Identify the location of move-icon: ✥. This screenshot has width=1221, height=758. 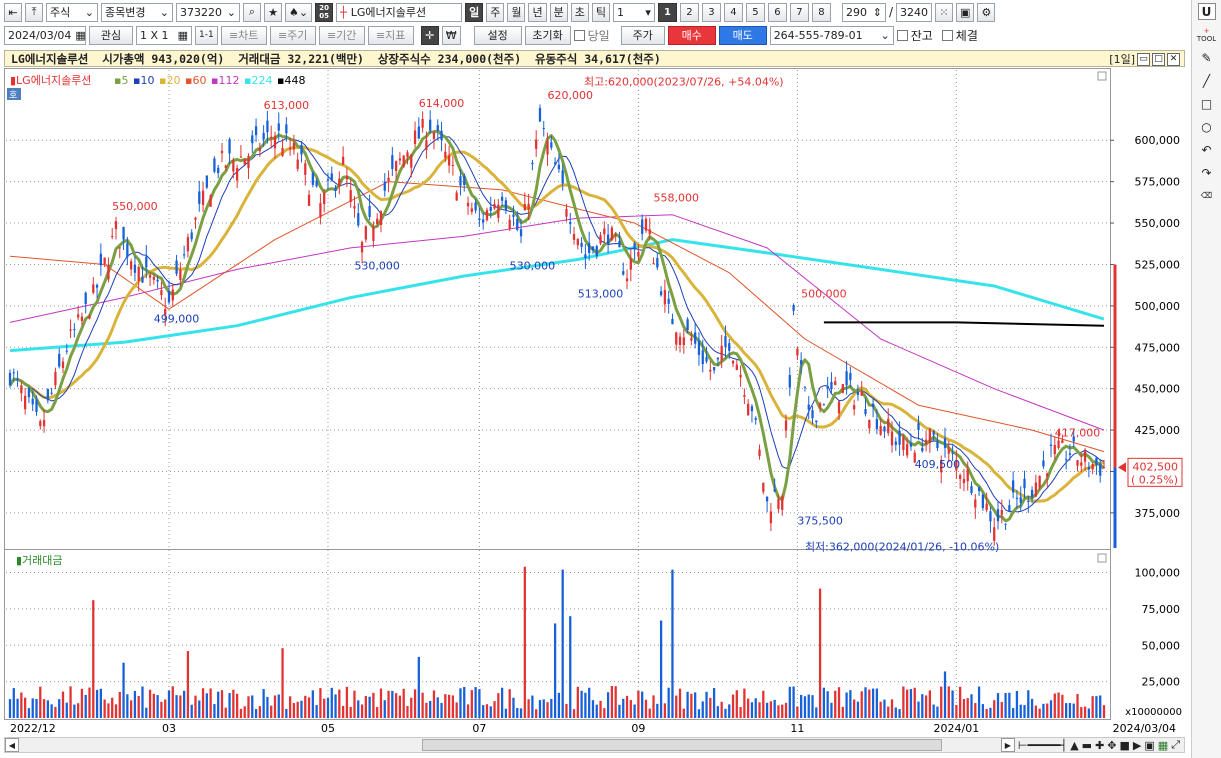
(1111, 745).